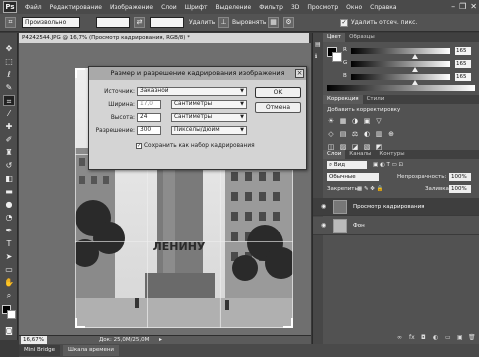 The height and width of the screenshot is (357, 479). Describe the element at coordinates (34, 340) in the screenshot. I see `zoom-level-field: 16,67%` at that location.